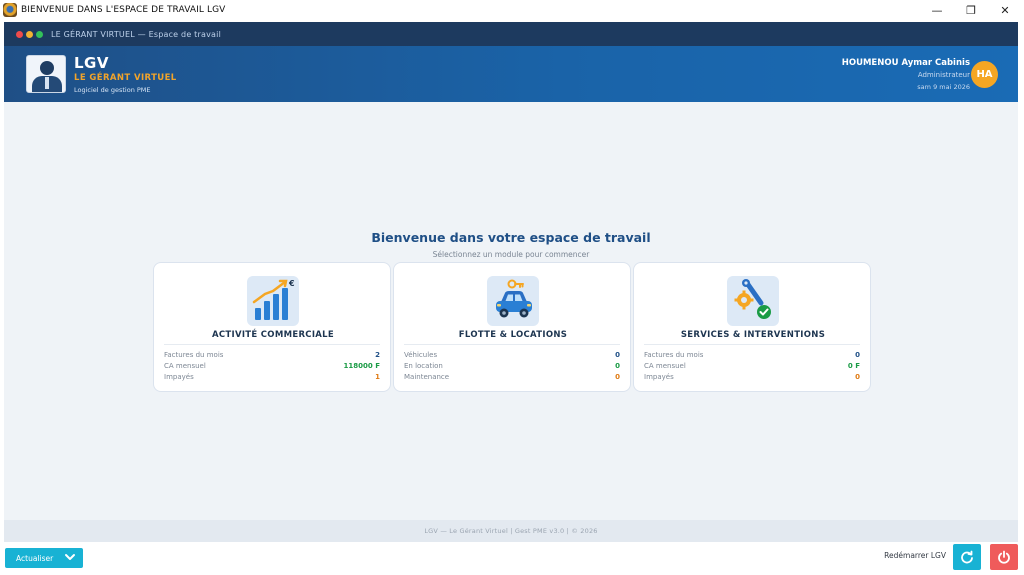  I want to click on reload-icon, so click(967, 557).